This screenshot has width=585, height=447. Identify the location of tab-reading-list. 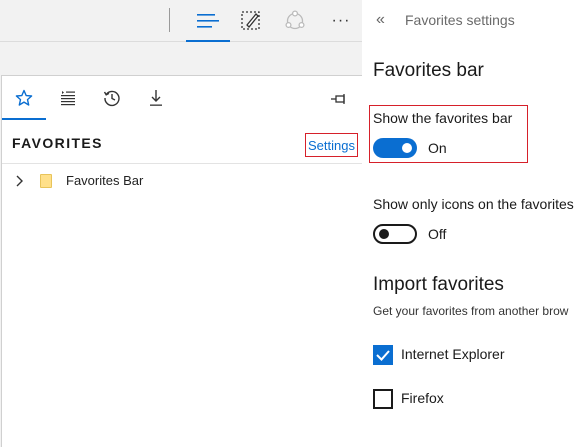
(68, 98).